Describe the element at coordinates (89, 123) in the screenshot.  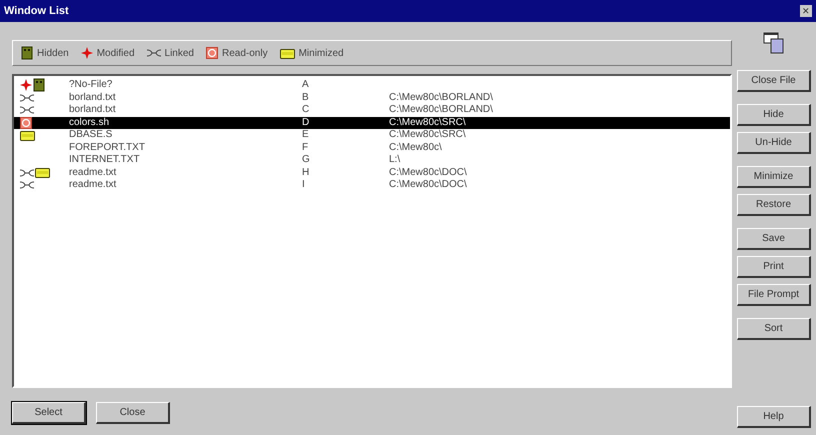
I see `file-name: colors.sh` at that location.